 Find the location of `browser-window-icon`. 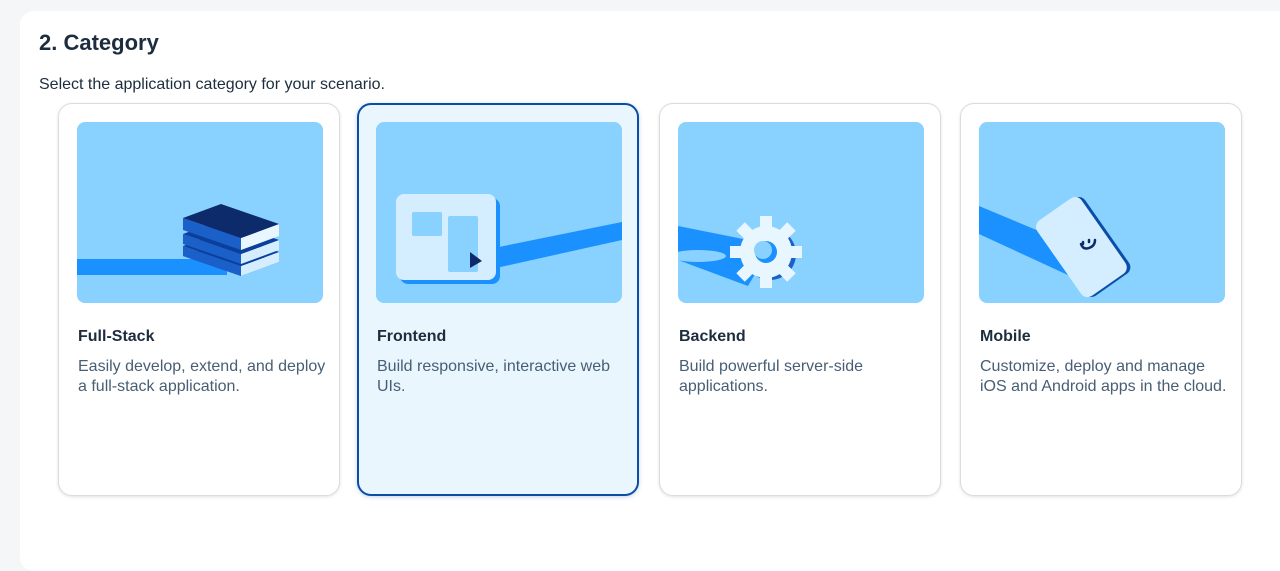

browser-window-icon is located at coordinates (499, 212).